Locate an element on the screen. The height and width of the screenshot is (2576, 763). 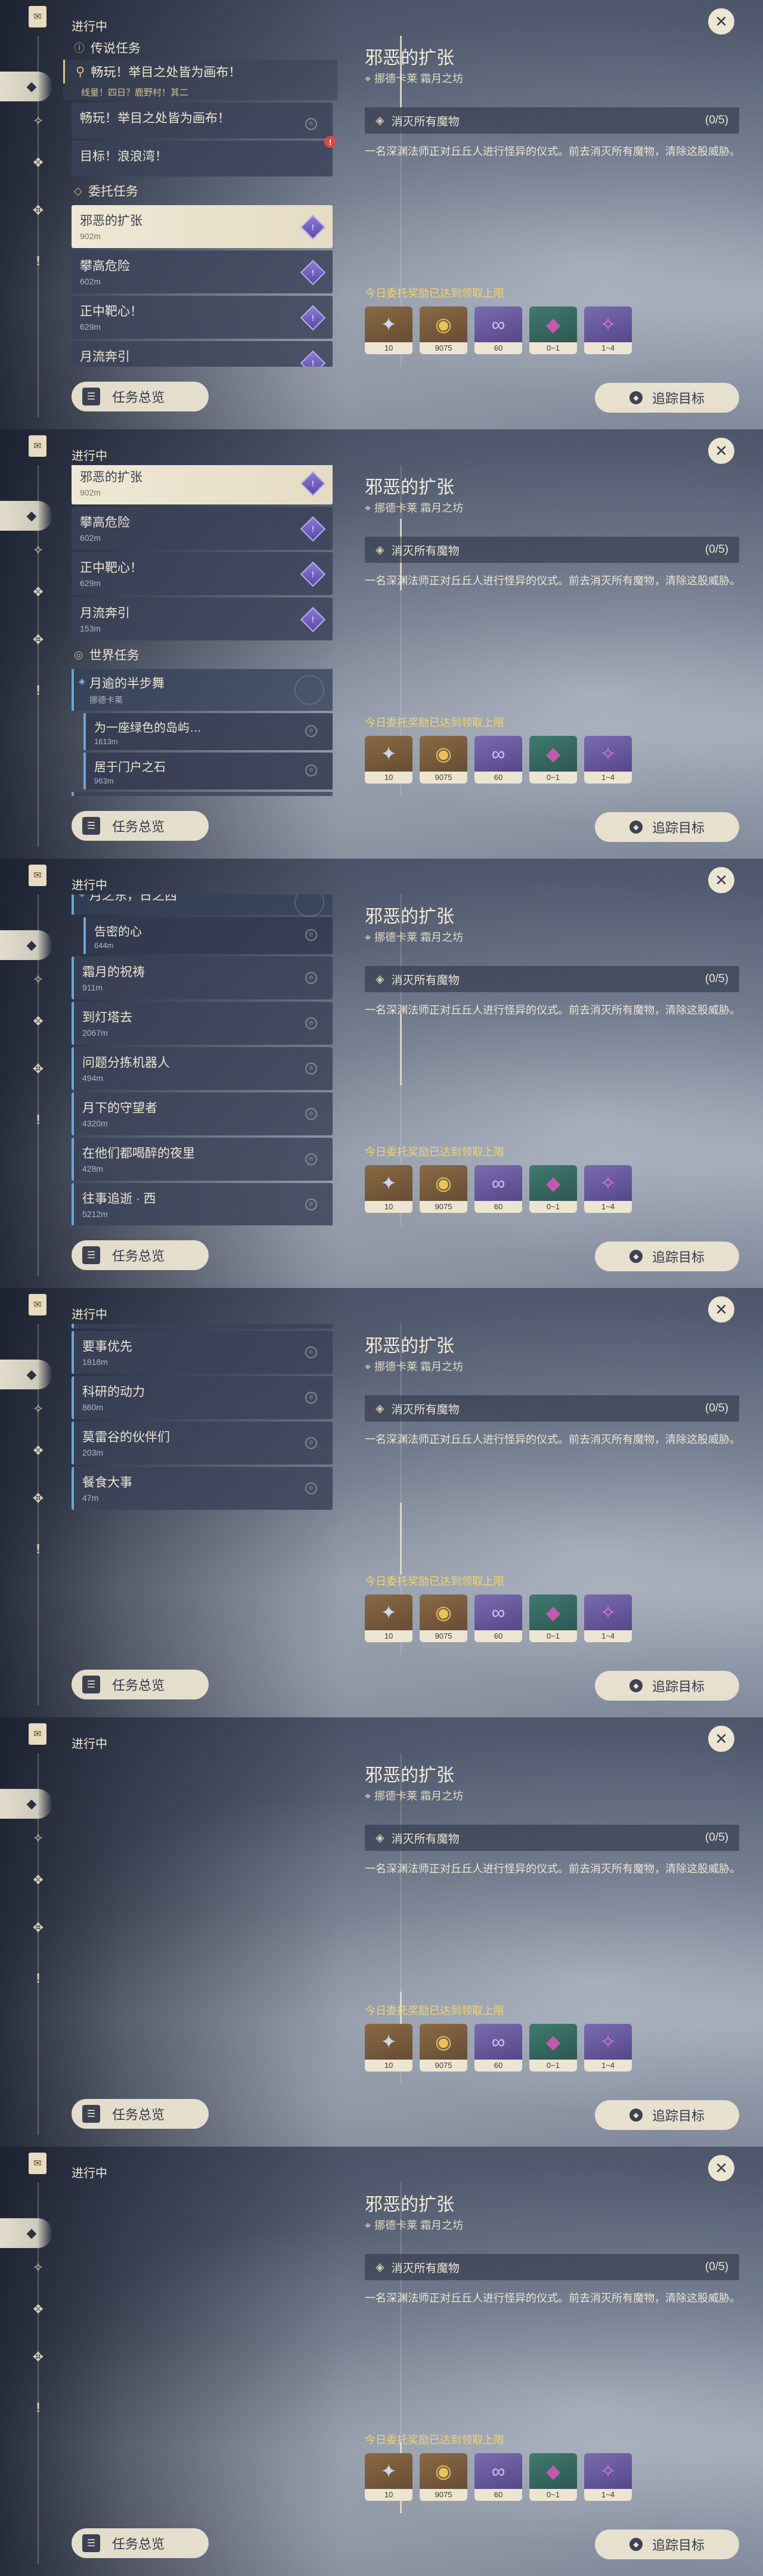
world-quest-card: 餐食大事 47m ⌾ is located at coordinates (202, 1488).